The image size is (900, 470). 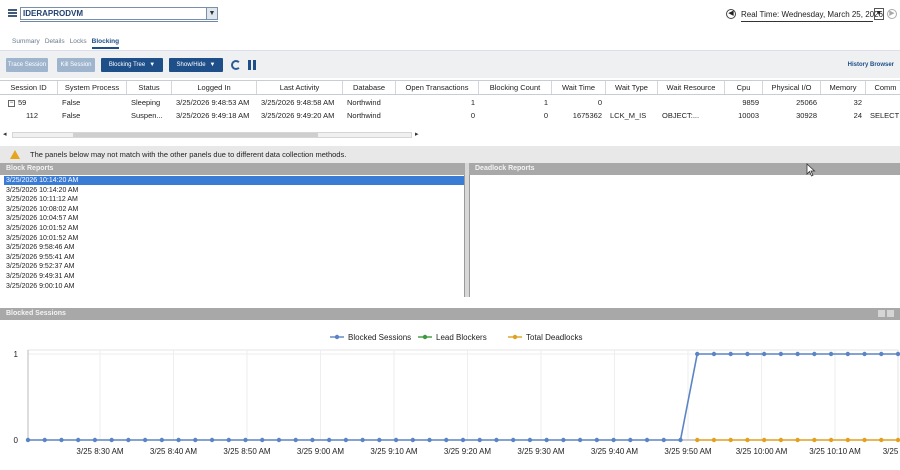 What do you see at coordinates (211, 13) in the screenshot?
I see `chevron-down-icon: ▼` at bounding box center [211, 13].